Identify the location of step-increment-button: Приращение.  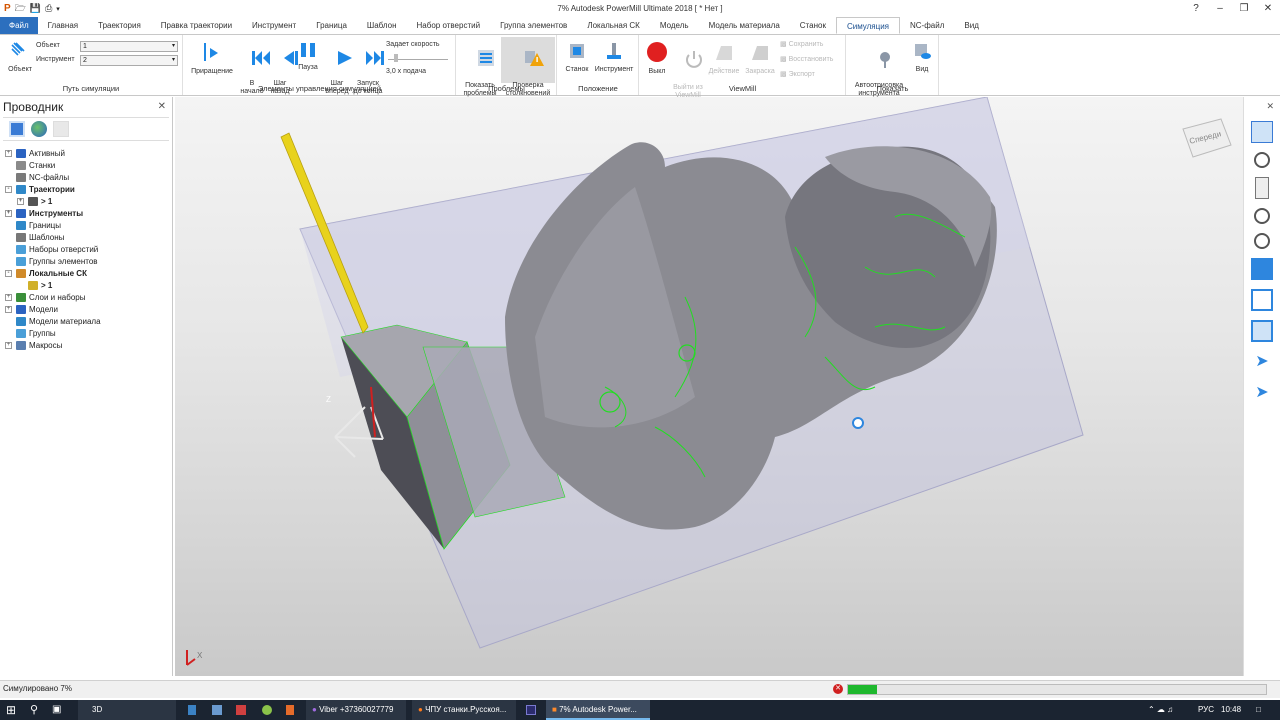
(212, 58).